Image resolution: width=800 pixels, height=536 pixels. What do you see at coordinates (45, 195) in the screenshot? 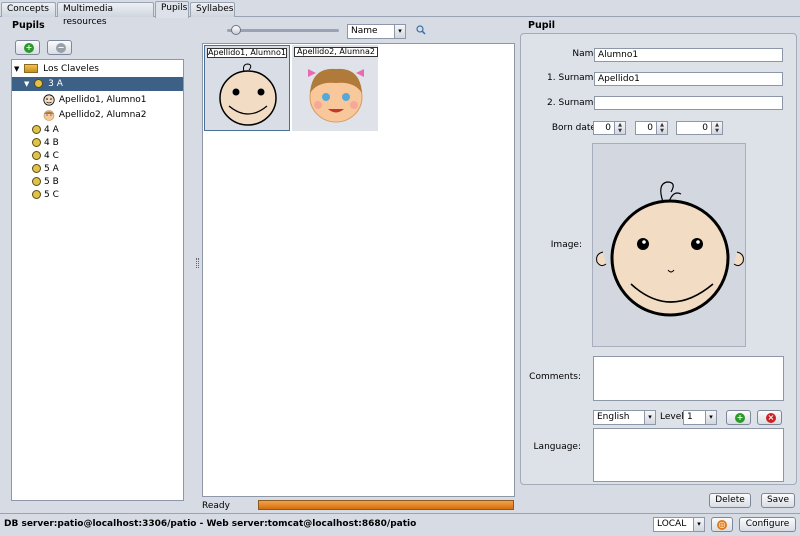
I see `tree-group-5c: 5 C` at bounding box center [45, 195].